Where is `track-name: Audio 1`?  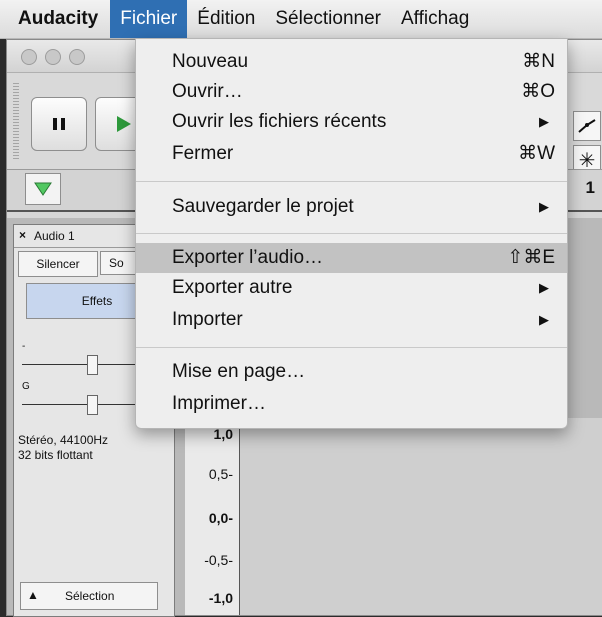 track-name: Audio 1 is located at coordinates (54, 236).